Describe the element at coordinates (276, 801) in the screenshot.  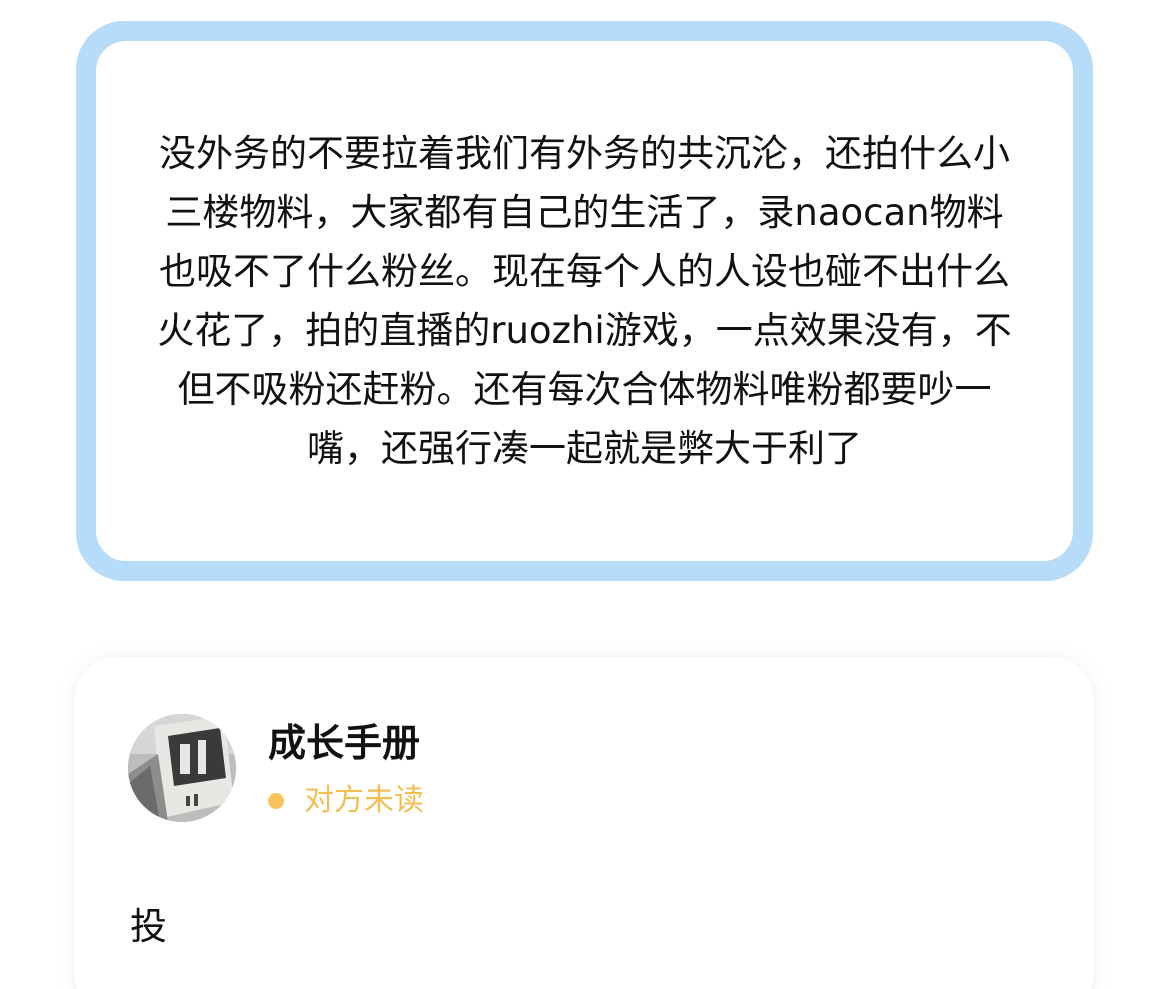
I see `status-dot-icon` at that location.